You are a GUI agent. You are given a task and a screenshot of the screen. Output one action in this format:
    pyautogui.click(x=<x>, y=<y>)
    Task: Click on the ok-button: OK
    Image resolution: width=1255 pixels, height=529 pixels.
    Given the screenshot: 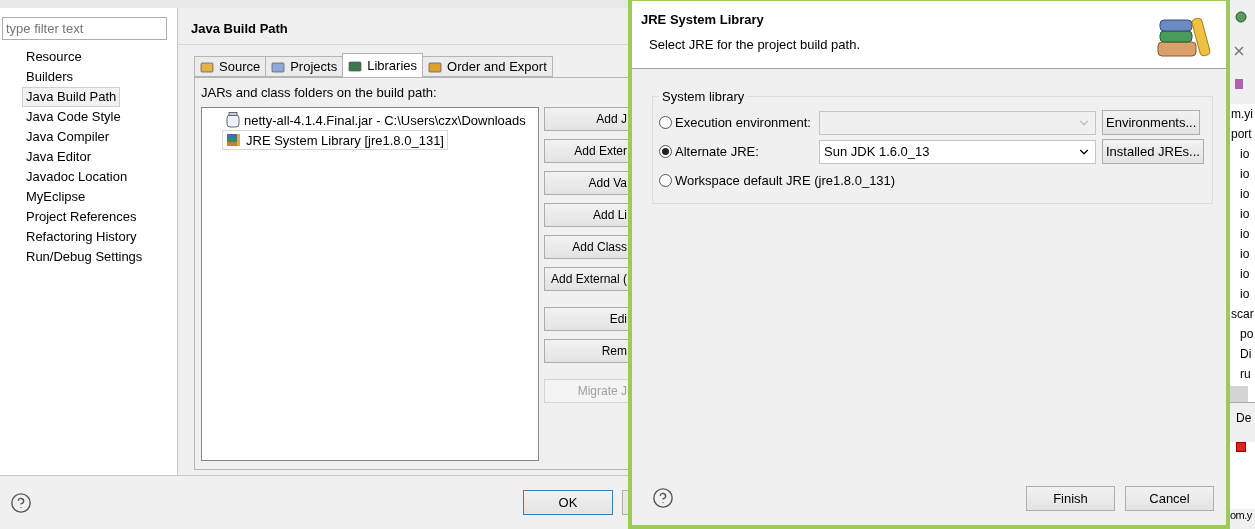 What is the action you would take?
    pyautogui.click(x=568, y=502)
    